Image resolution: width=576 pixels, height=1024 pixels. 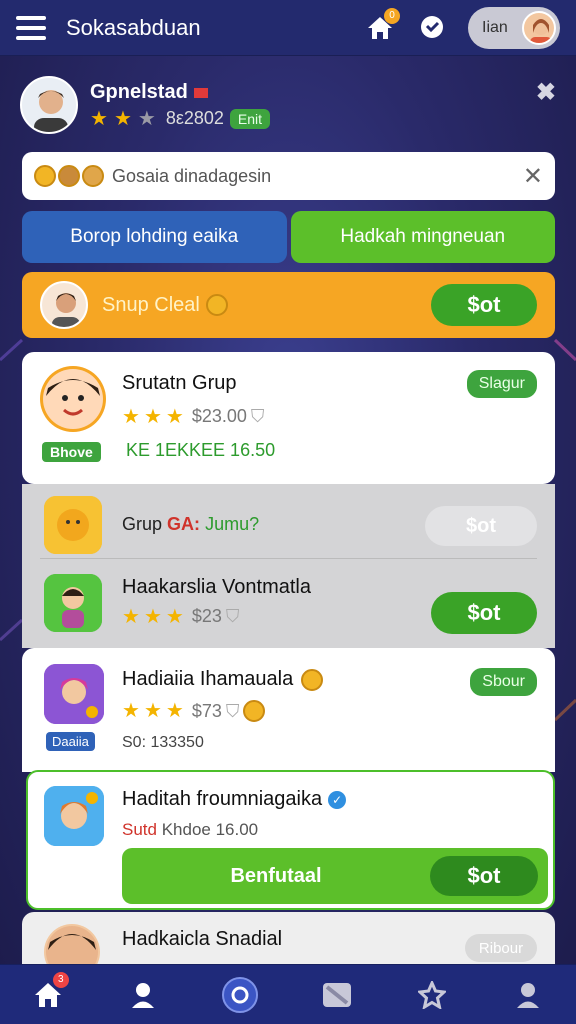 I want to click on search-bar: Gosaia dinadagesin ✕, so click(x=288, y=176).